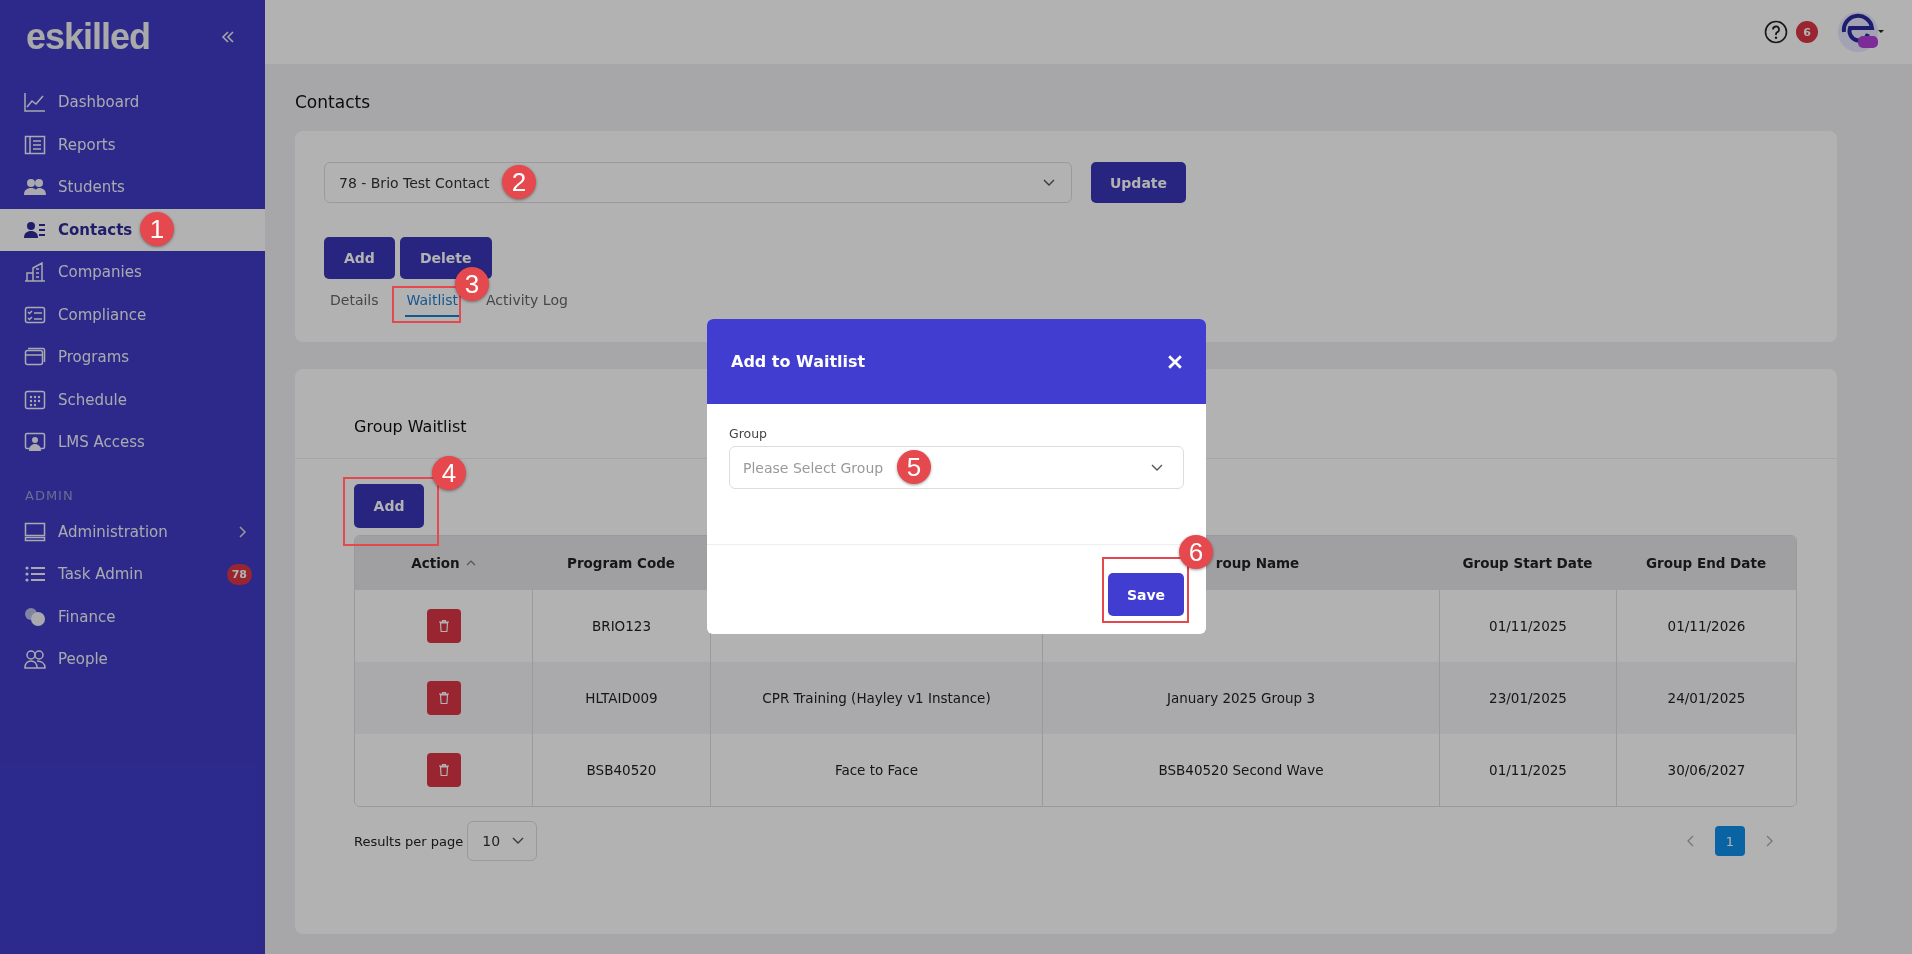 The image size is (1912, 954). Describe the element at coordinates (239, 574) in the screenshot. I see `count-badge: 78` at that location.